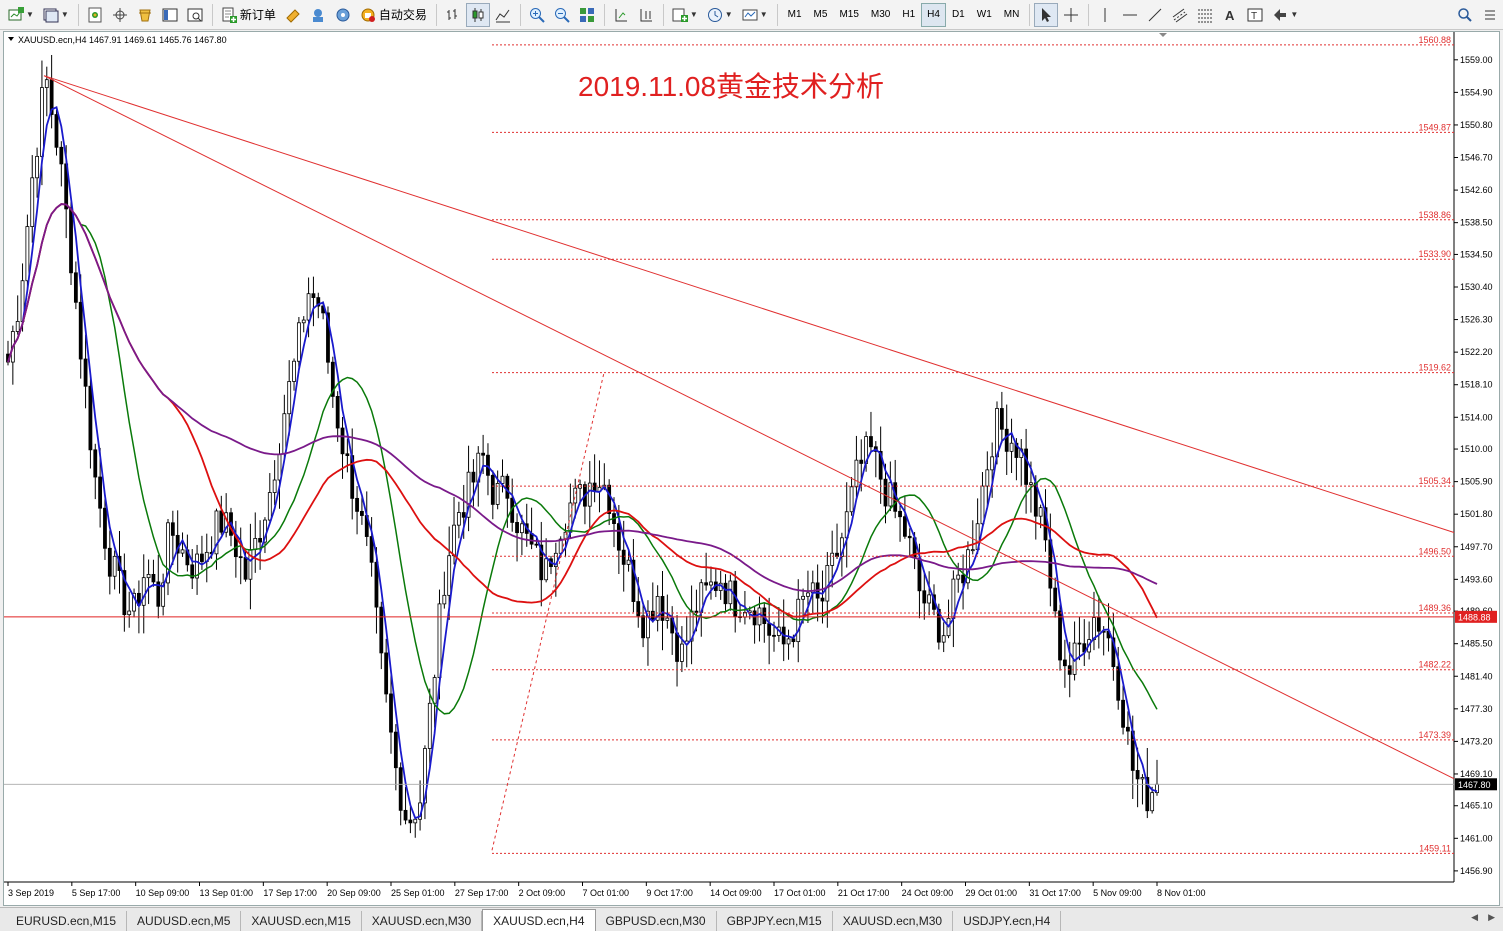 The width and height of the screenshot is (1503, 931). I want to click on timeframe-m5-button: M5, so click(821, 15).